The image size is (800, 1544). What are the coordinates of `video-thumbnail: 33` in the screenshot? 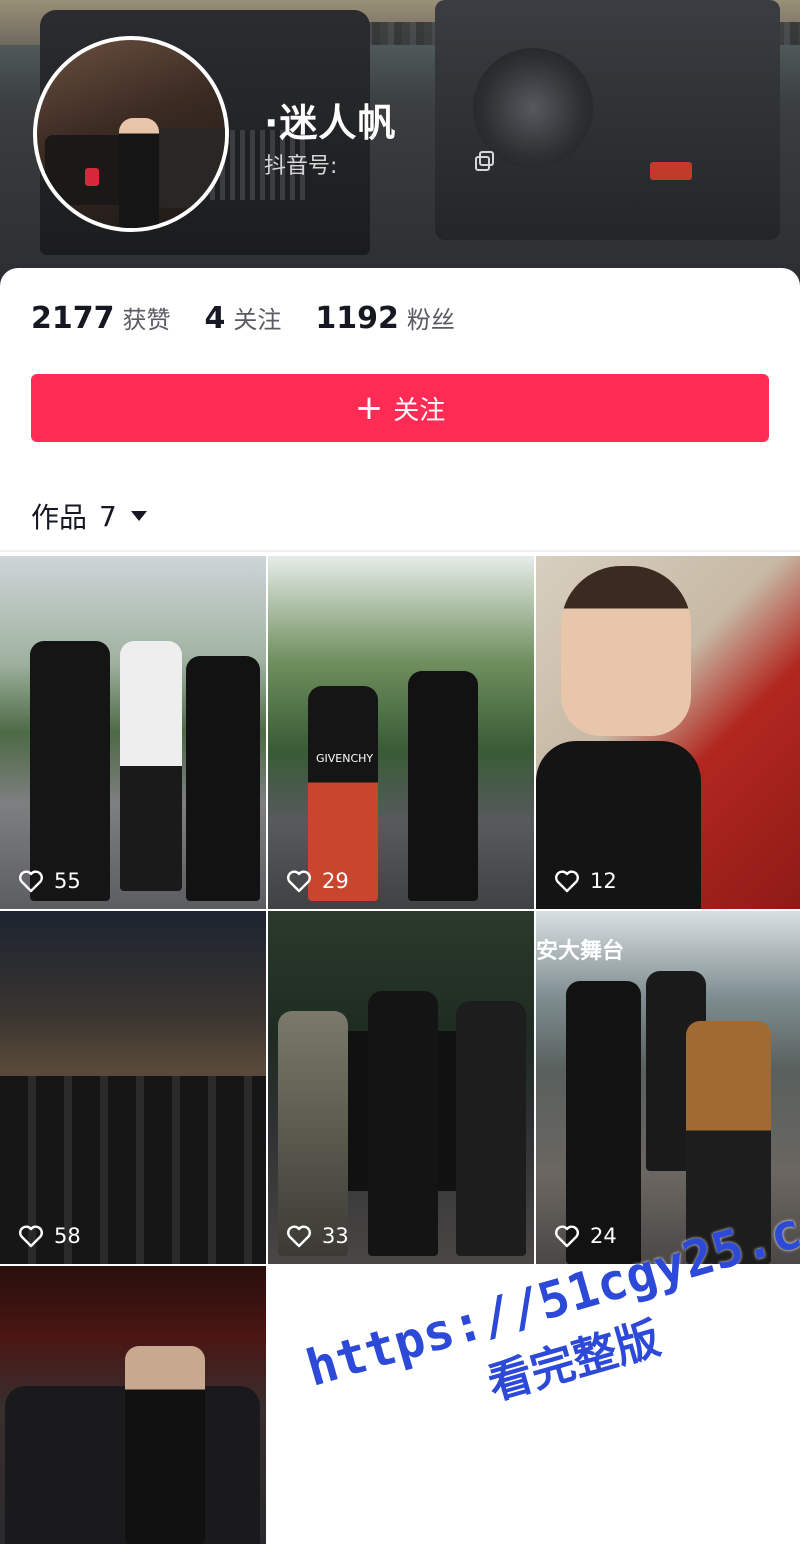 It's located at (401, 1087).